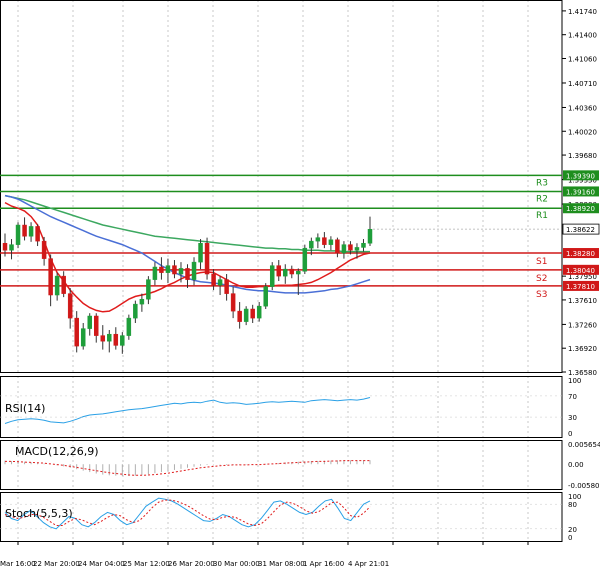  I want to click on rsi-panel, so click(281, 409).